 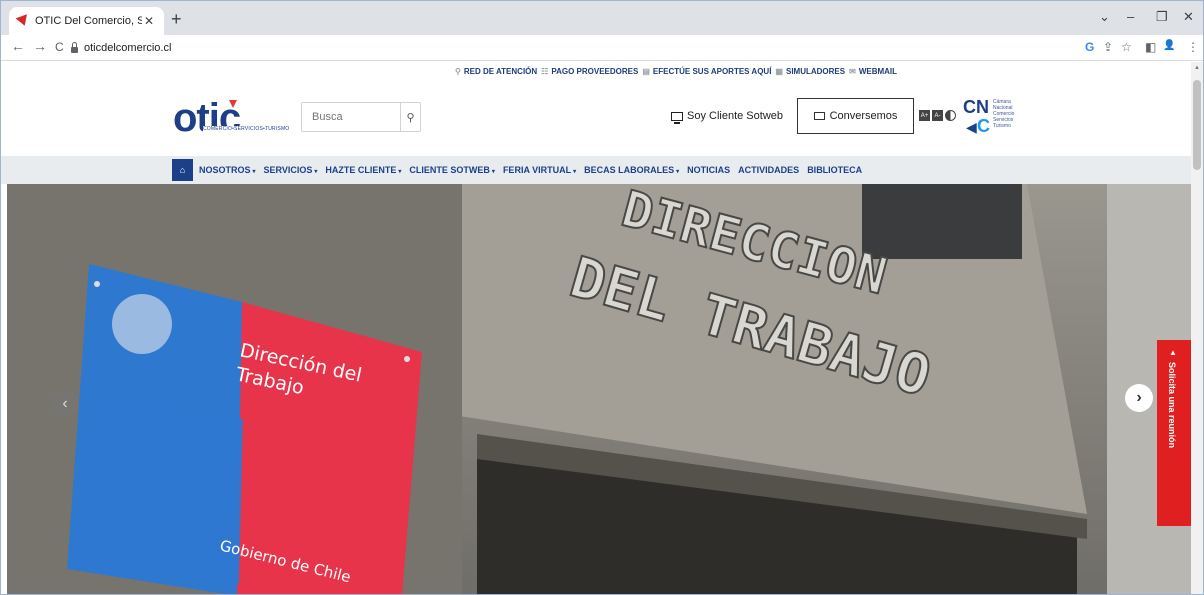 I want to click on profile-icon: 👤, so click(x=1169, y=45).